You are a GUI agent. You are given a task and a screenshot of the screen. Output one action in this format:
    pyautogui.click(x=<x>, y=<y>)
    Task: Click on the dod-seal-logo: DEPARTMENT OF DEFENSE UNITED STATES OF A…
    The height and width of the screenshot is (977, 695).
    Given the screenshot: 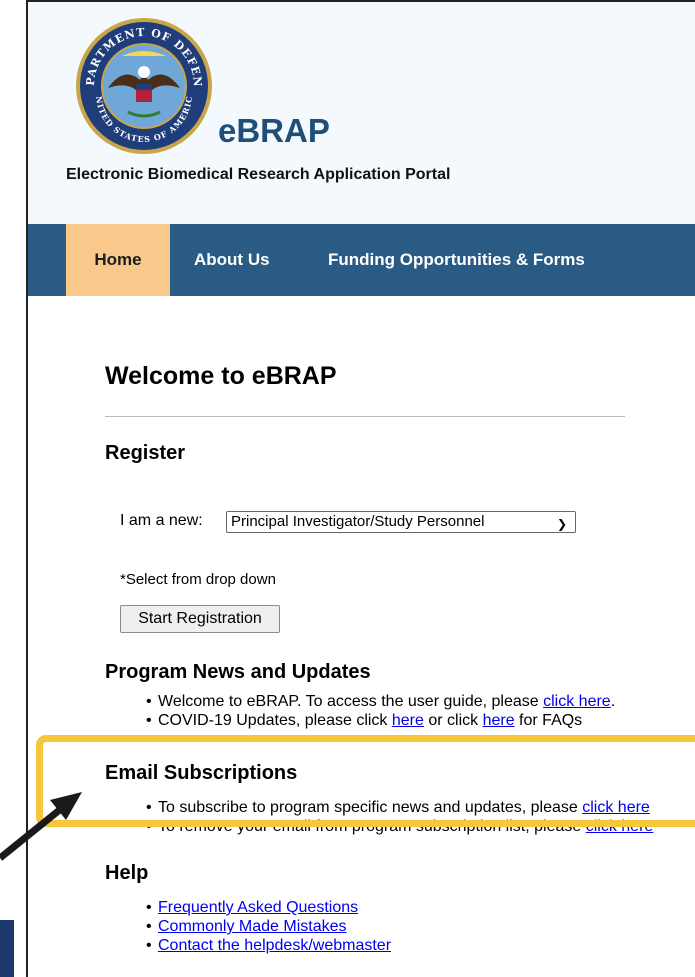 What is the action you would take?
    pyautogui.click(x=143, y=85)
    